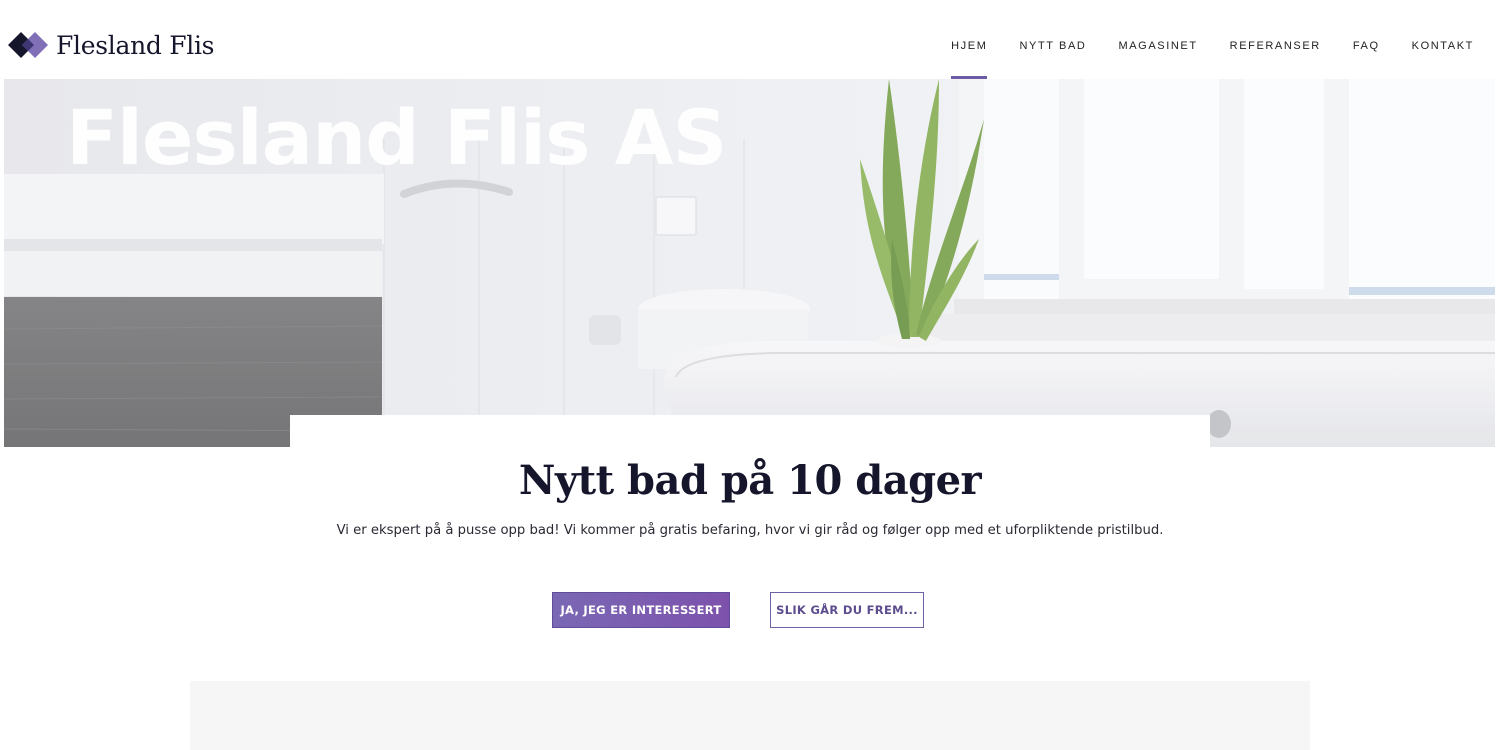 The height and width of the screenshot is (750, 1500). Describe the element at coordinates (641, 610) in the screenshot. I see `interested-button: JA, JEG ER INTERESSERT` at that location.